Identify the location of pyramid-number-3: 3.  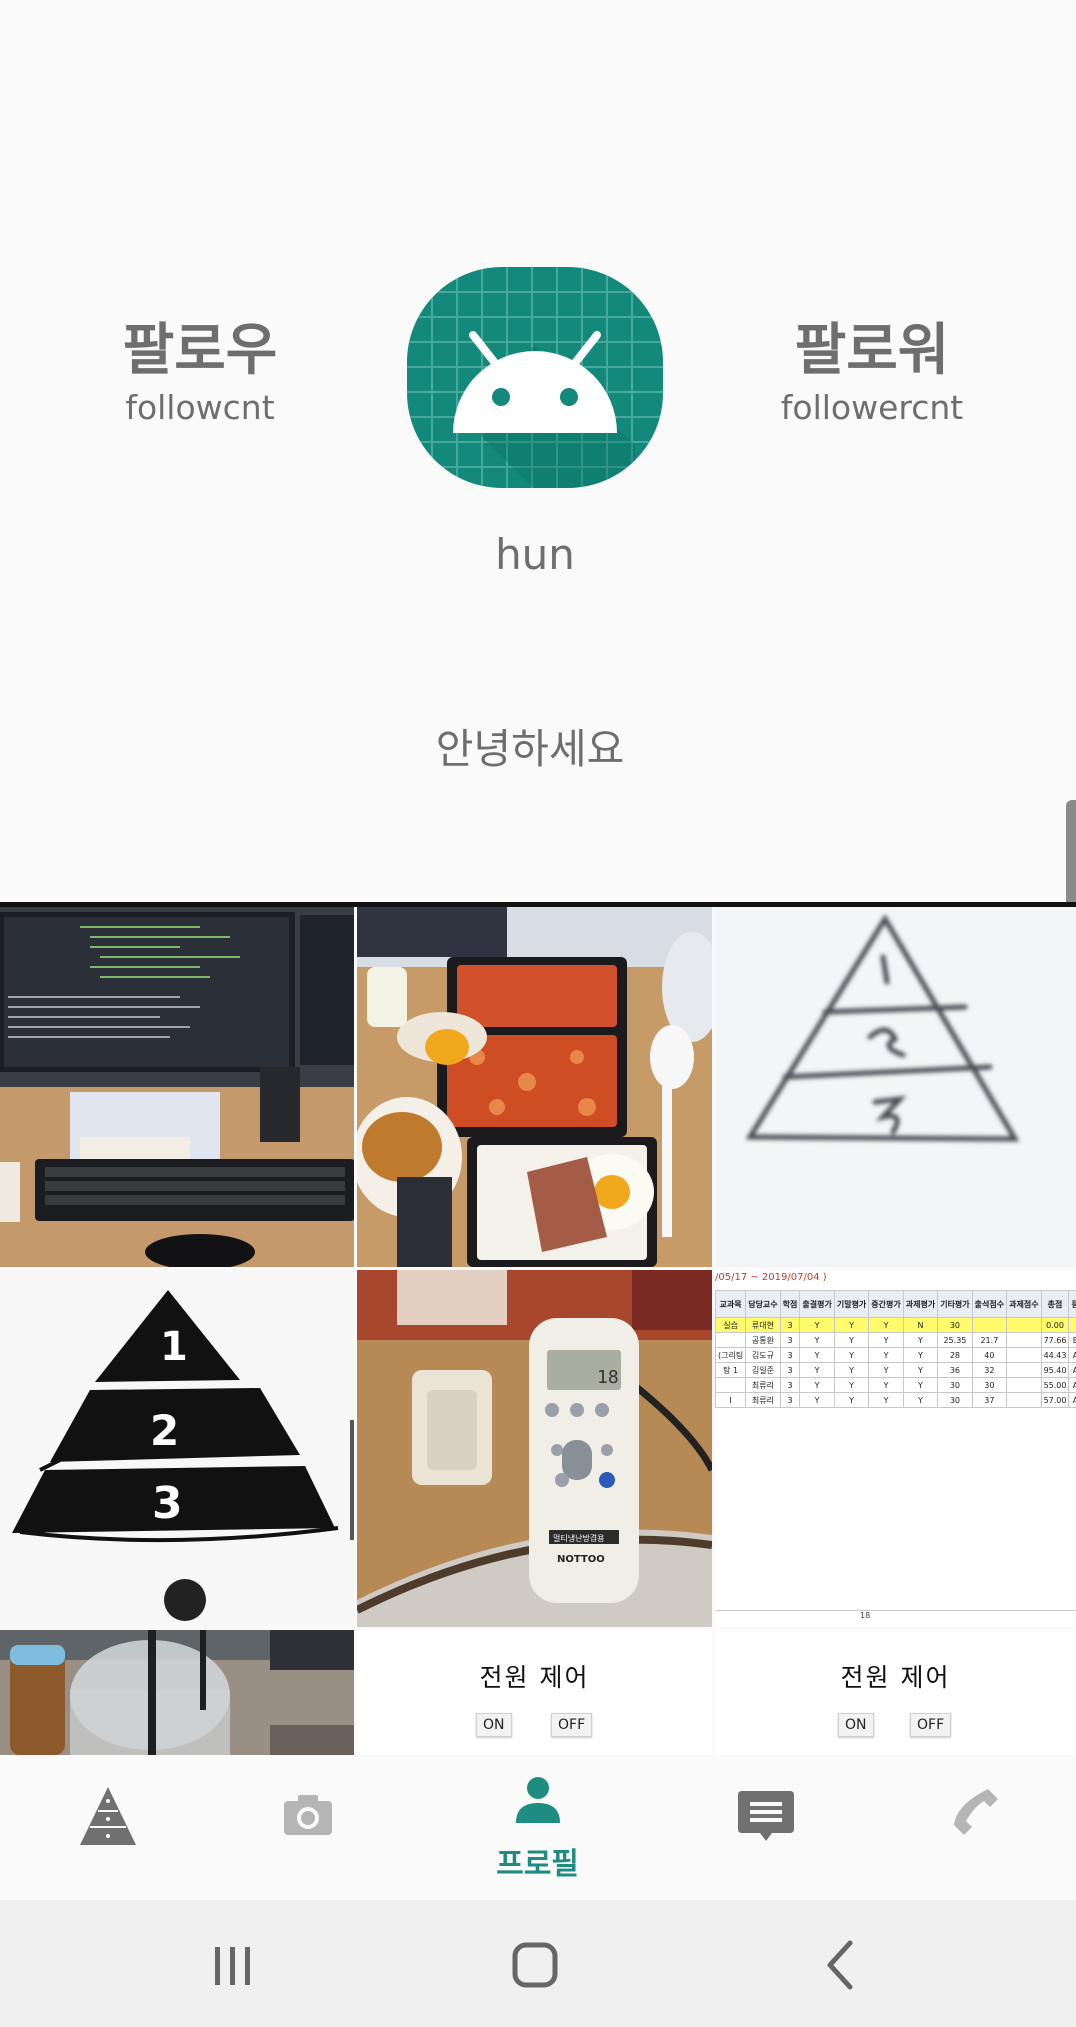
(167, 1503).